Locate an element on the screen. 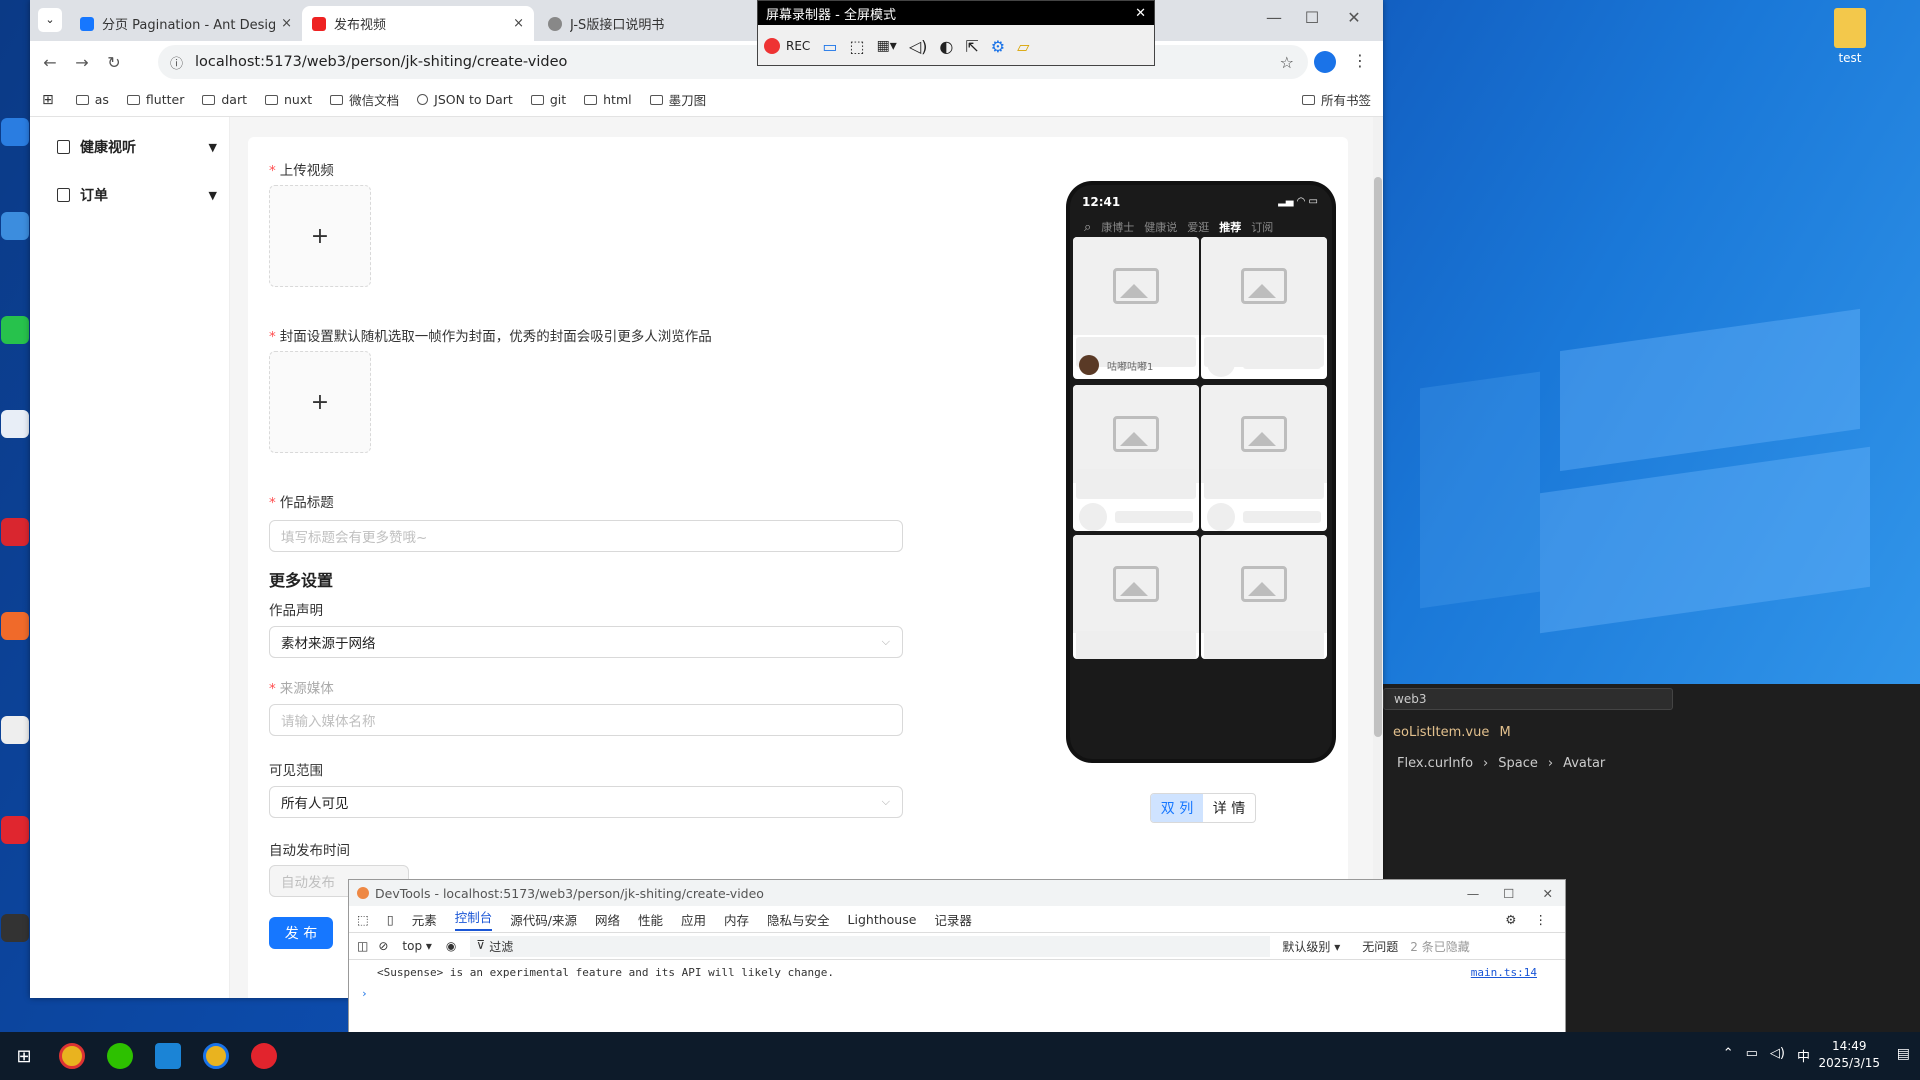 Image resolution: width=1920 pixels, height=1080 pixels. all-bookmarks: 所有书签 is located at coordinates (1336, 99).